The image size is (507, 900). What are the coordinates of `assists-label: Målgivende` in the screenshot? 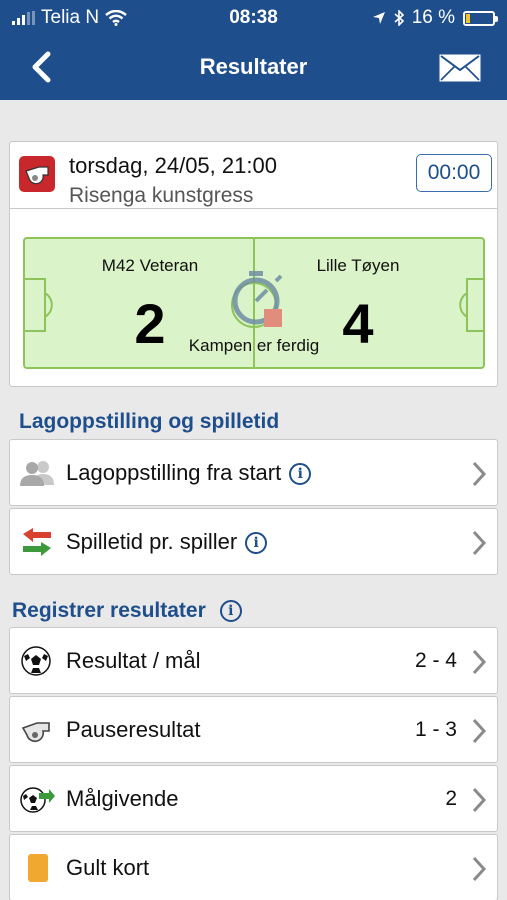 It's located at (122, 798).